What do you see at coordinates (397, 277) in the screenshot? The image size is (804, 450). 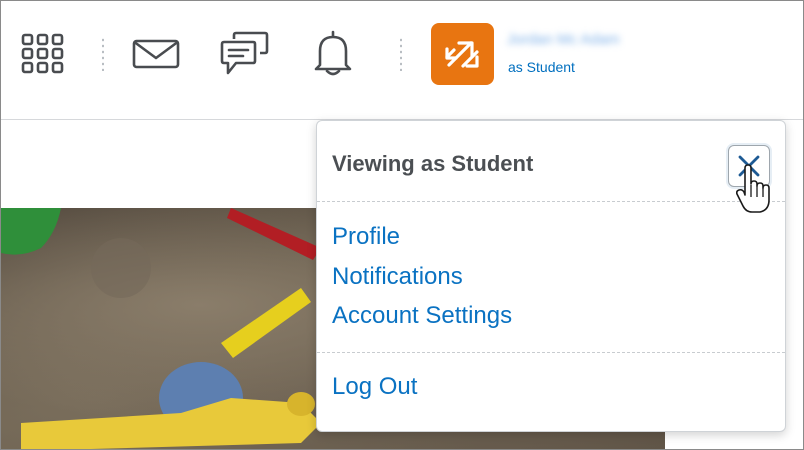 I see `notifications-link: Notifications` at bounding box center [397, 277].